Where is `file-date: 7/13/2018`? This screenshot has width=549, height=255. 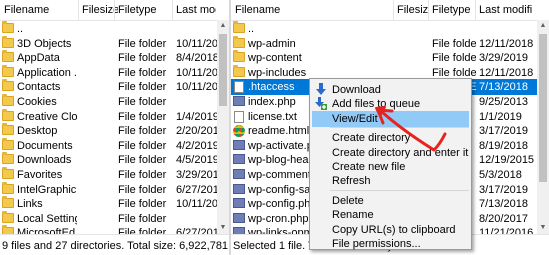
file-date: 7/13/2018 is located at coordinates (503, 87).